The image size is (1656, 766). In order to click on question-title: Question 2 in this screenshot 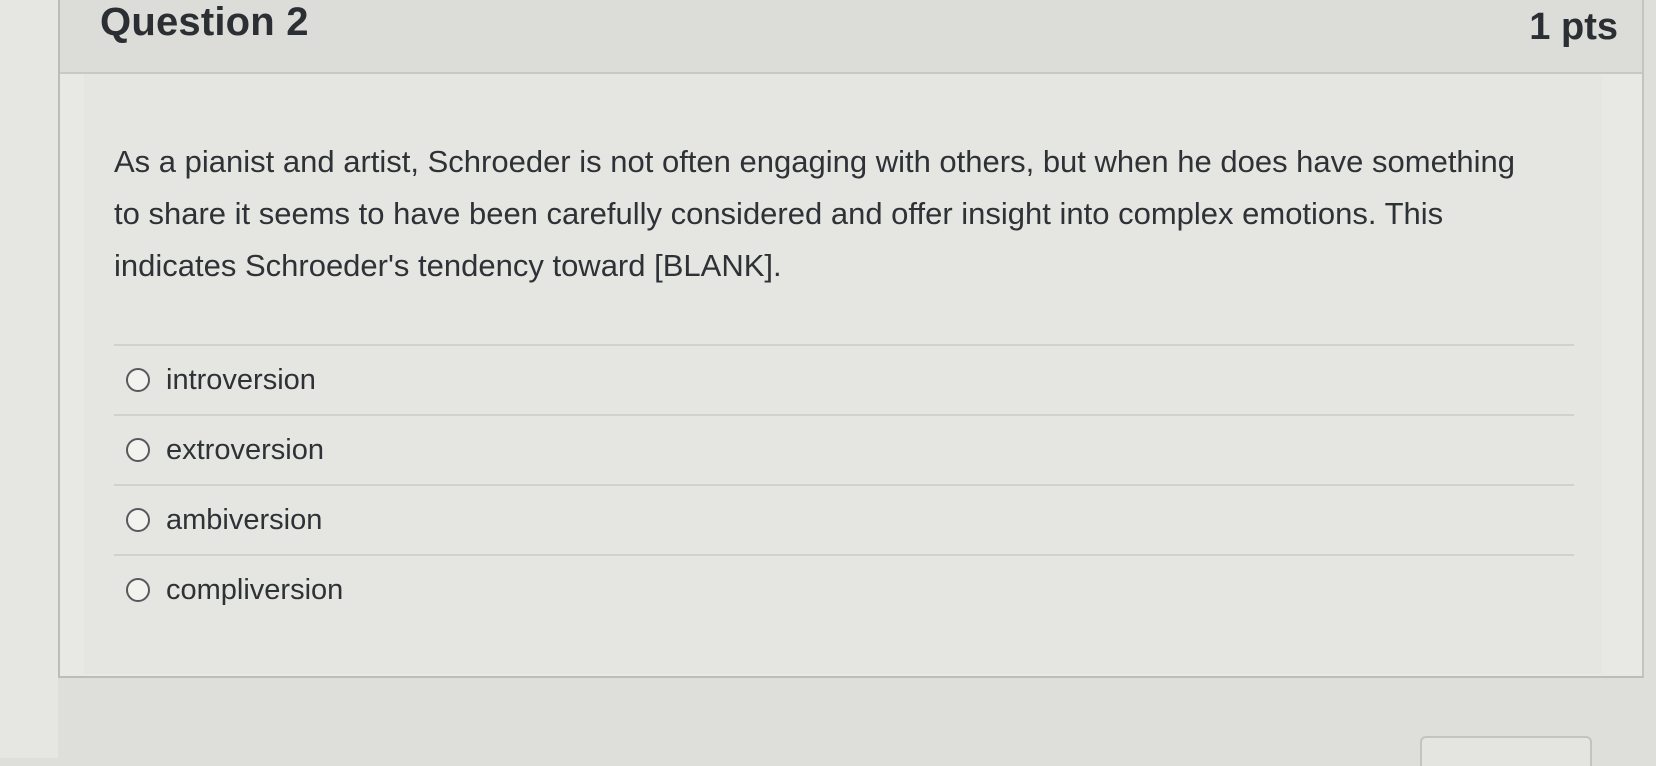, I will do `click(204, 22)`.